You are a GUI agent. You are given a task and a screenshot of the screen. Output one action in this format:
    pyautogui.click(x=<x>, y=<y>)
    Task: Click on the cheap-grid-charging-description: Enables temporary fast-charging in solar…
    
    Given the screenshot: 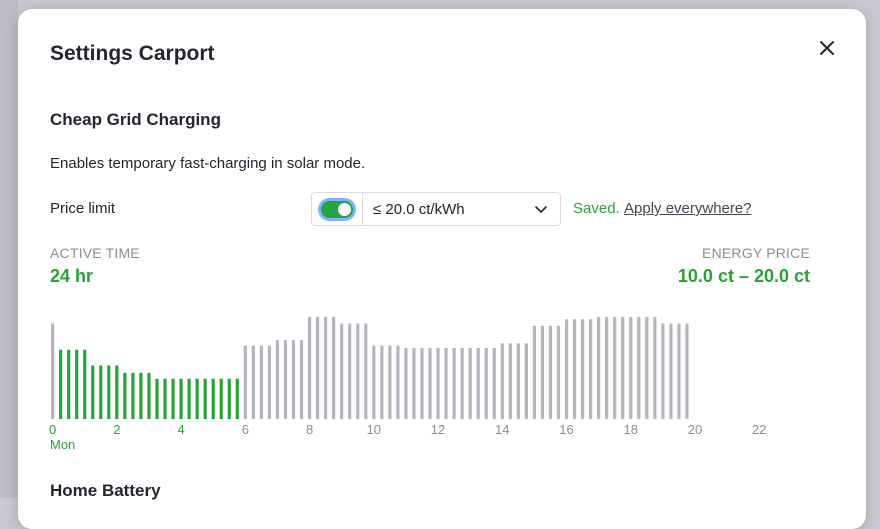 What is the action you would take?
    pyautogui.click(x=208, y=163)
    